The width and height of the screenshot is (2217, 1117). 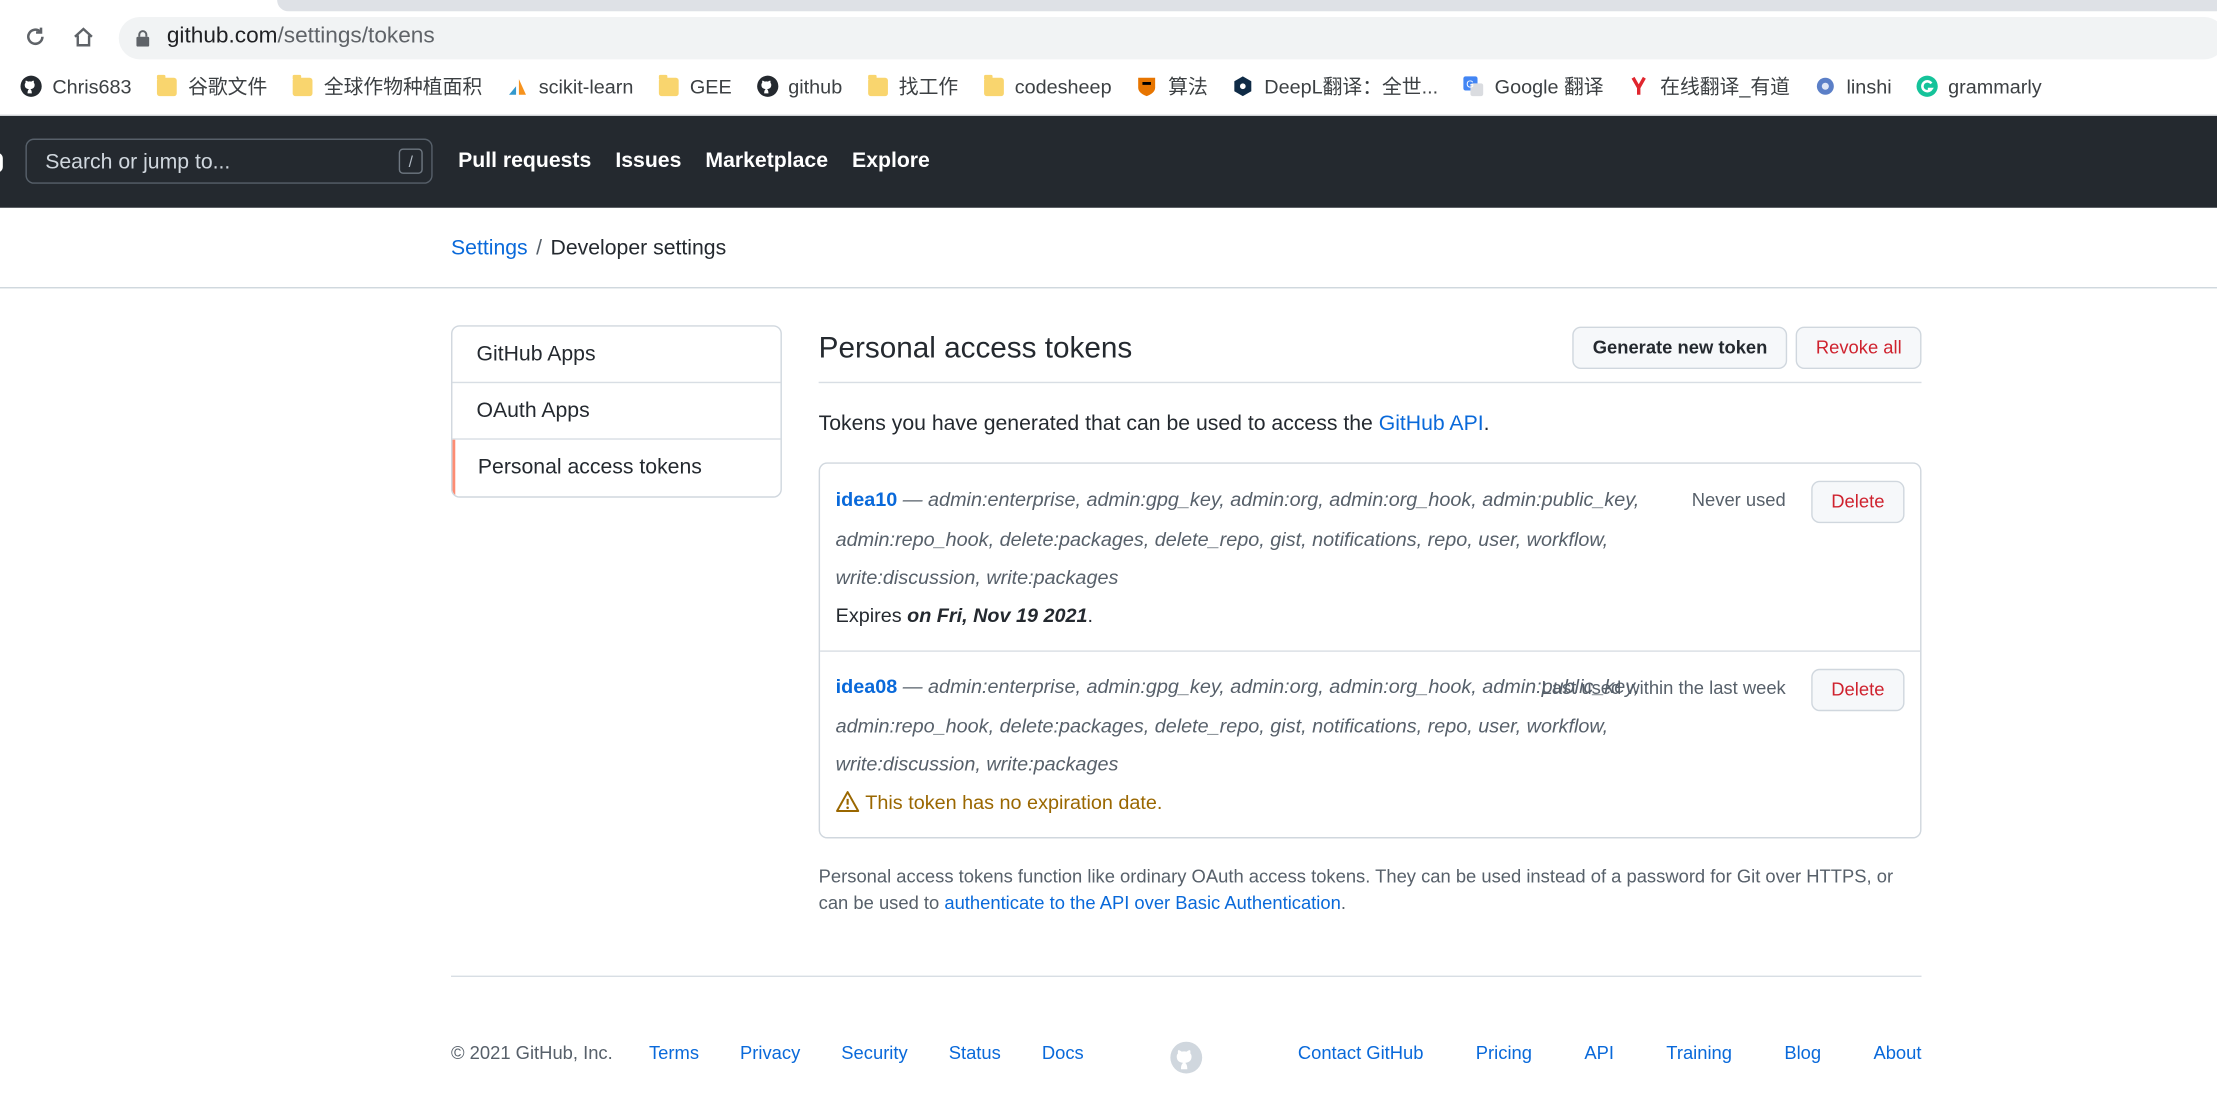 What do you see at coordinates (1063, 1052) in the screenshot?
I see `footer-link-docs: Docs` at bounding box center [1063, 1052].